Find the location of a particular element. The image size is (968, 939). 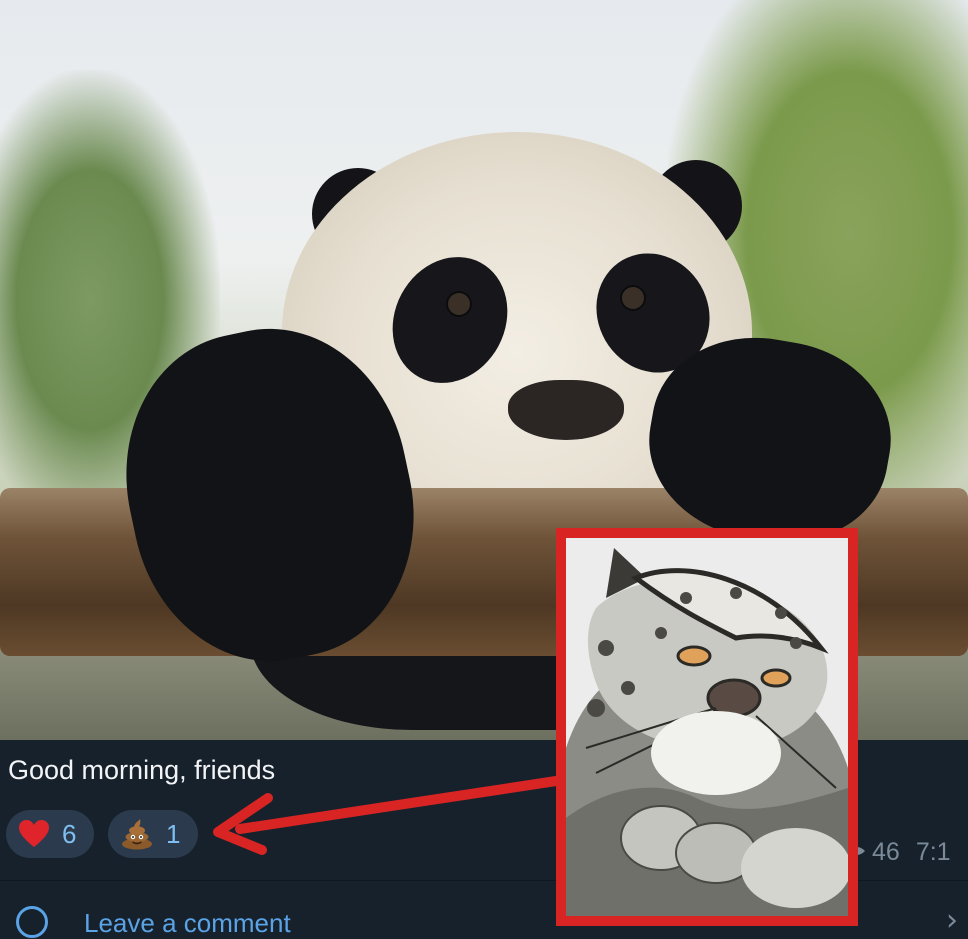

reaction-poop-button: 1 is located at coordinates (153, 834).